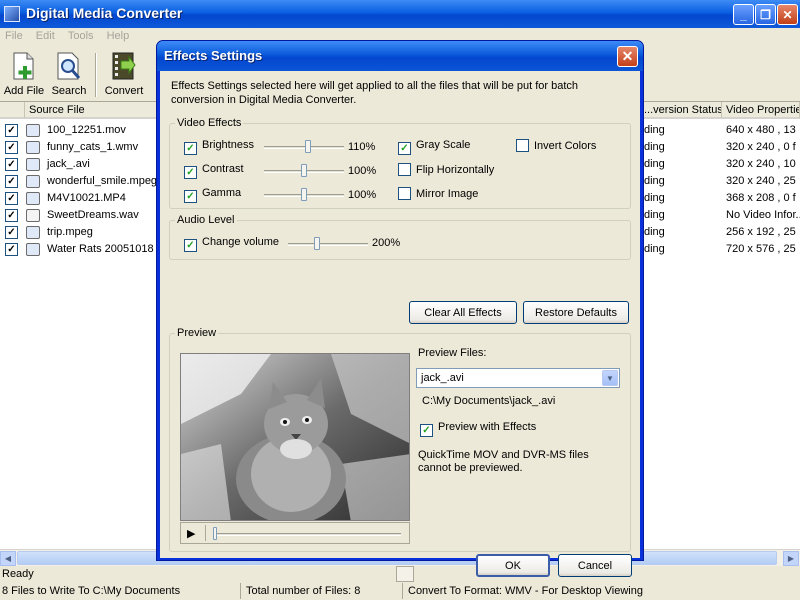 This screenshot has width=800, height=600. Describe the element at coordinates (100, 249) in the screenshot. I see `file-name: Water Rats 20051018` at that location.